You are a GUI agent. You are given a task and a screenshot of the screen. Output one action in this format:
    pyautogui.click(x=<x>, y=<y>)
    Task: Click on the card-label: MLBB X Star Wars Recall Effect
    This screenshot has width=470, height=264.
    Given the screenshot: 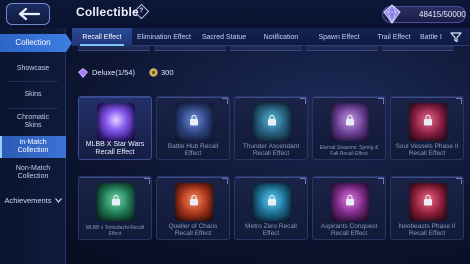 What is the action you would take?
    pyautogui.click(x=115, y=148)
    